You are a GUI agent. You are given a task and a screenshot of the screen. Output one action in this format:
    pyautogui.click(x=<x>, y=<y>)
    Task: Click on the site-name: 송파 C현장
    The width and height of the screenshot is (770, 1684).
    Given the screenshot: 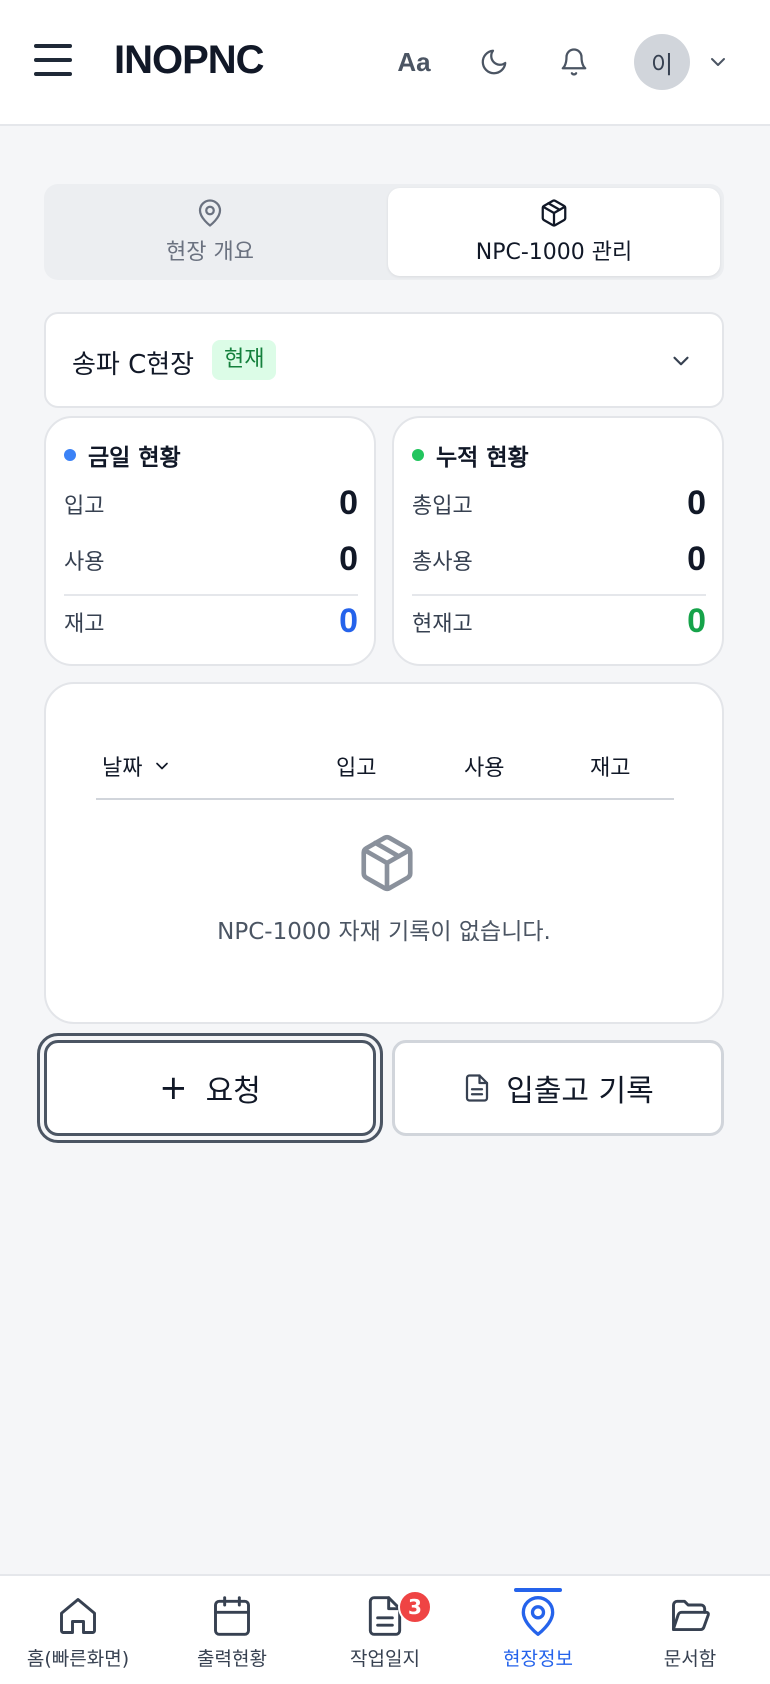 What is the action you would take?
    pyautogui.click(x=133, y=365)
    